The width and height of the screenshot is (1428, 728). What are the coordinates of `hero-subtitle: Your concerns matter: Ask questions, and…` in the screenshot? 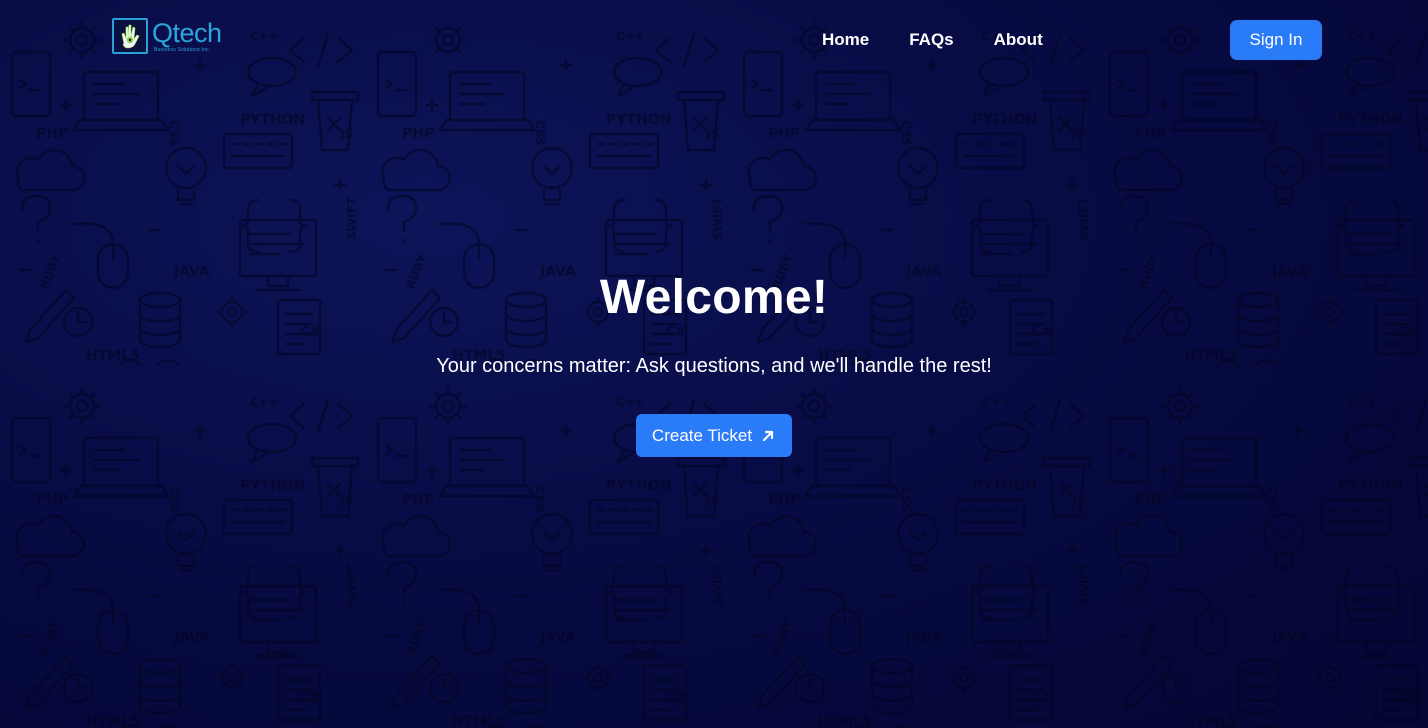 It's located at (714, 366).